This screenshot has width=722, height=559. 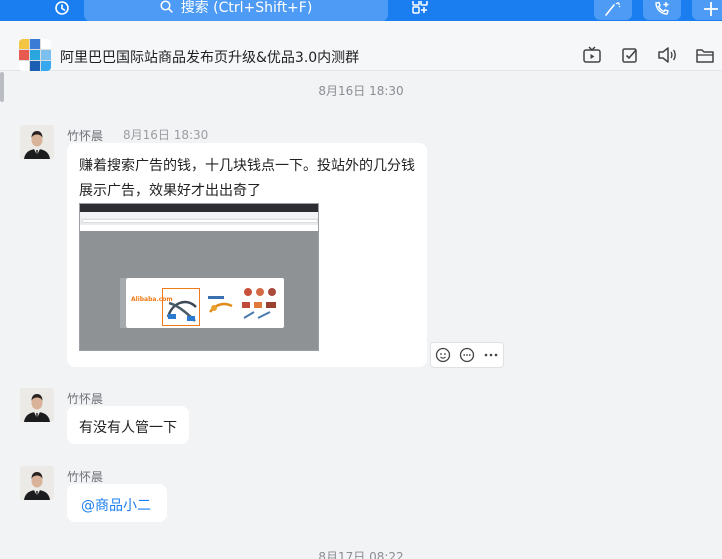 I want to click on message-text-line: 展示广告，效果好才出出奇了, so click(x=170, y=191).